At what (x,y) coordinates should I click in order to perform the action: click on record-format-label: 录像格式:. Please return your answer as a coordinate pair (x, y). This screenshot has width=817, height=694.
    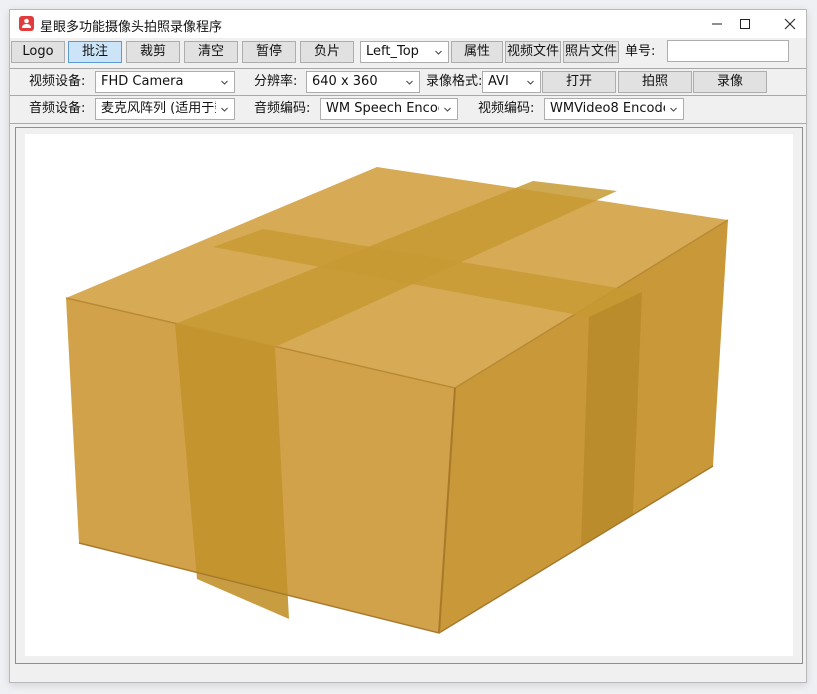
    Looking at the image, I should click on (454, 81).